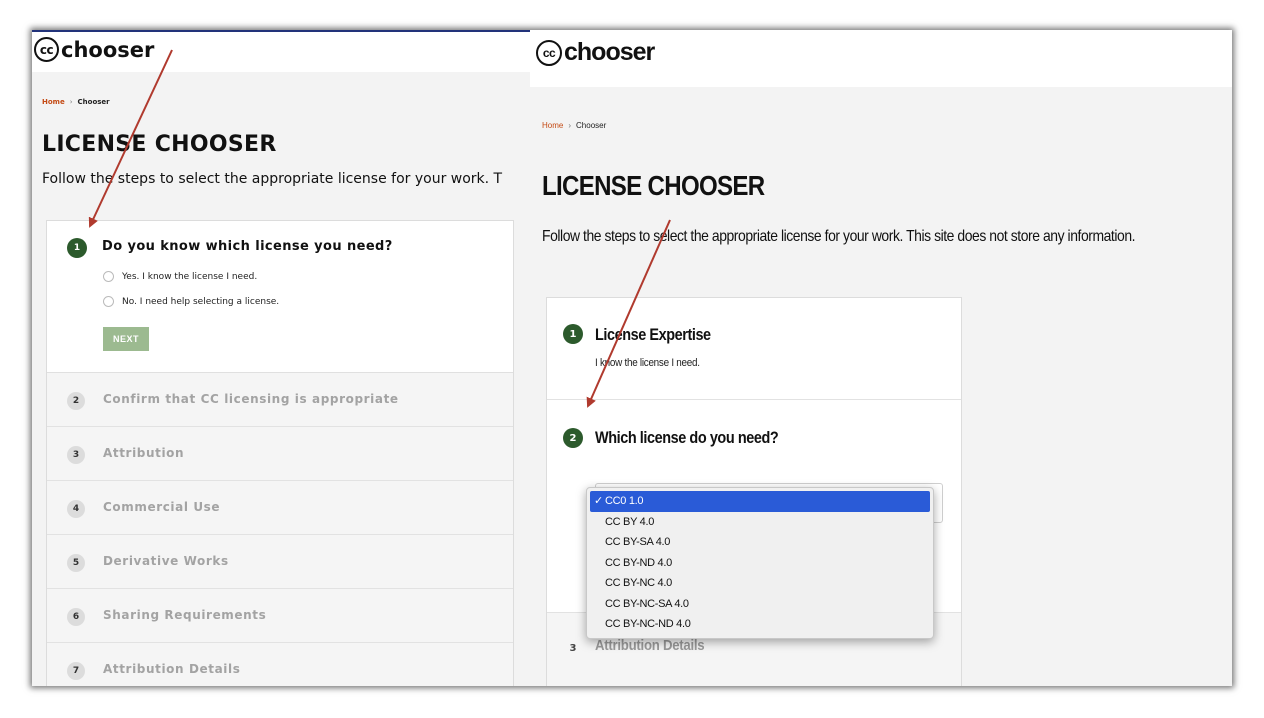 The image size is (1264, 718). What do you see at coordinates (280, 562) in the screenshot?
I see `step-5: 5 Derivative Works` at bounding box center [280, 562].